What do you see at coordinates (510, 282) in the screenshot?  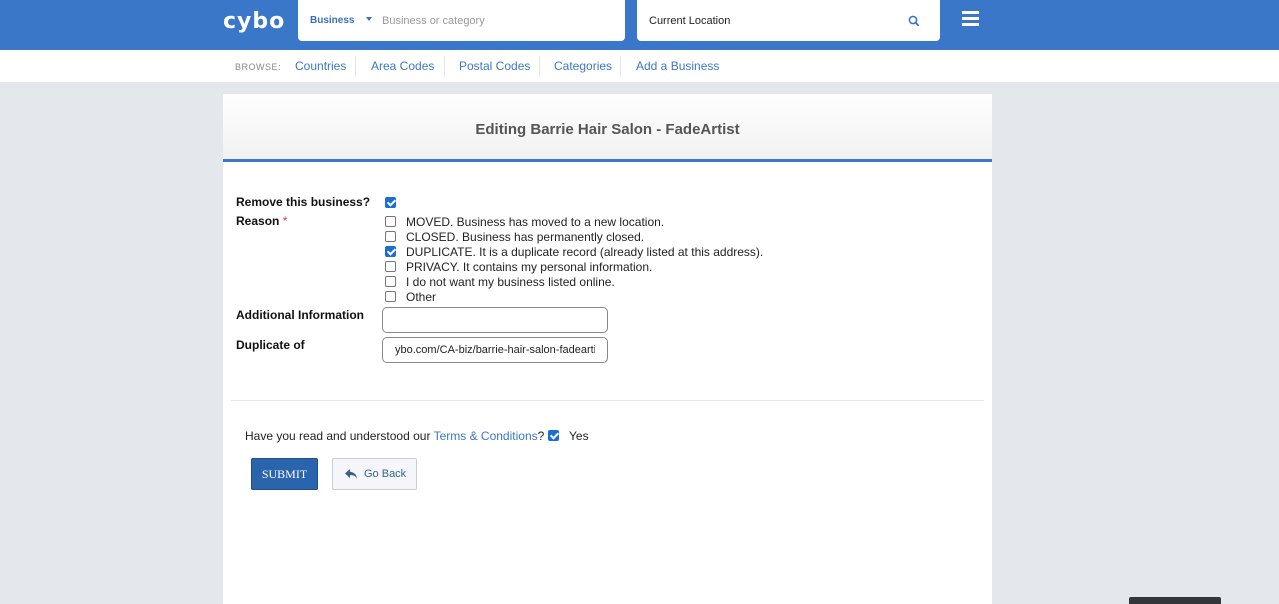 I see `reason-not-online-label: I do not want my business listed online.` at bounding box center [510, 282].